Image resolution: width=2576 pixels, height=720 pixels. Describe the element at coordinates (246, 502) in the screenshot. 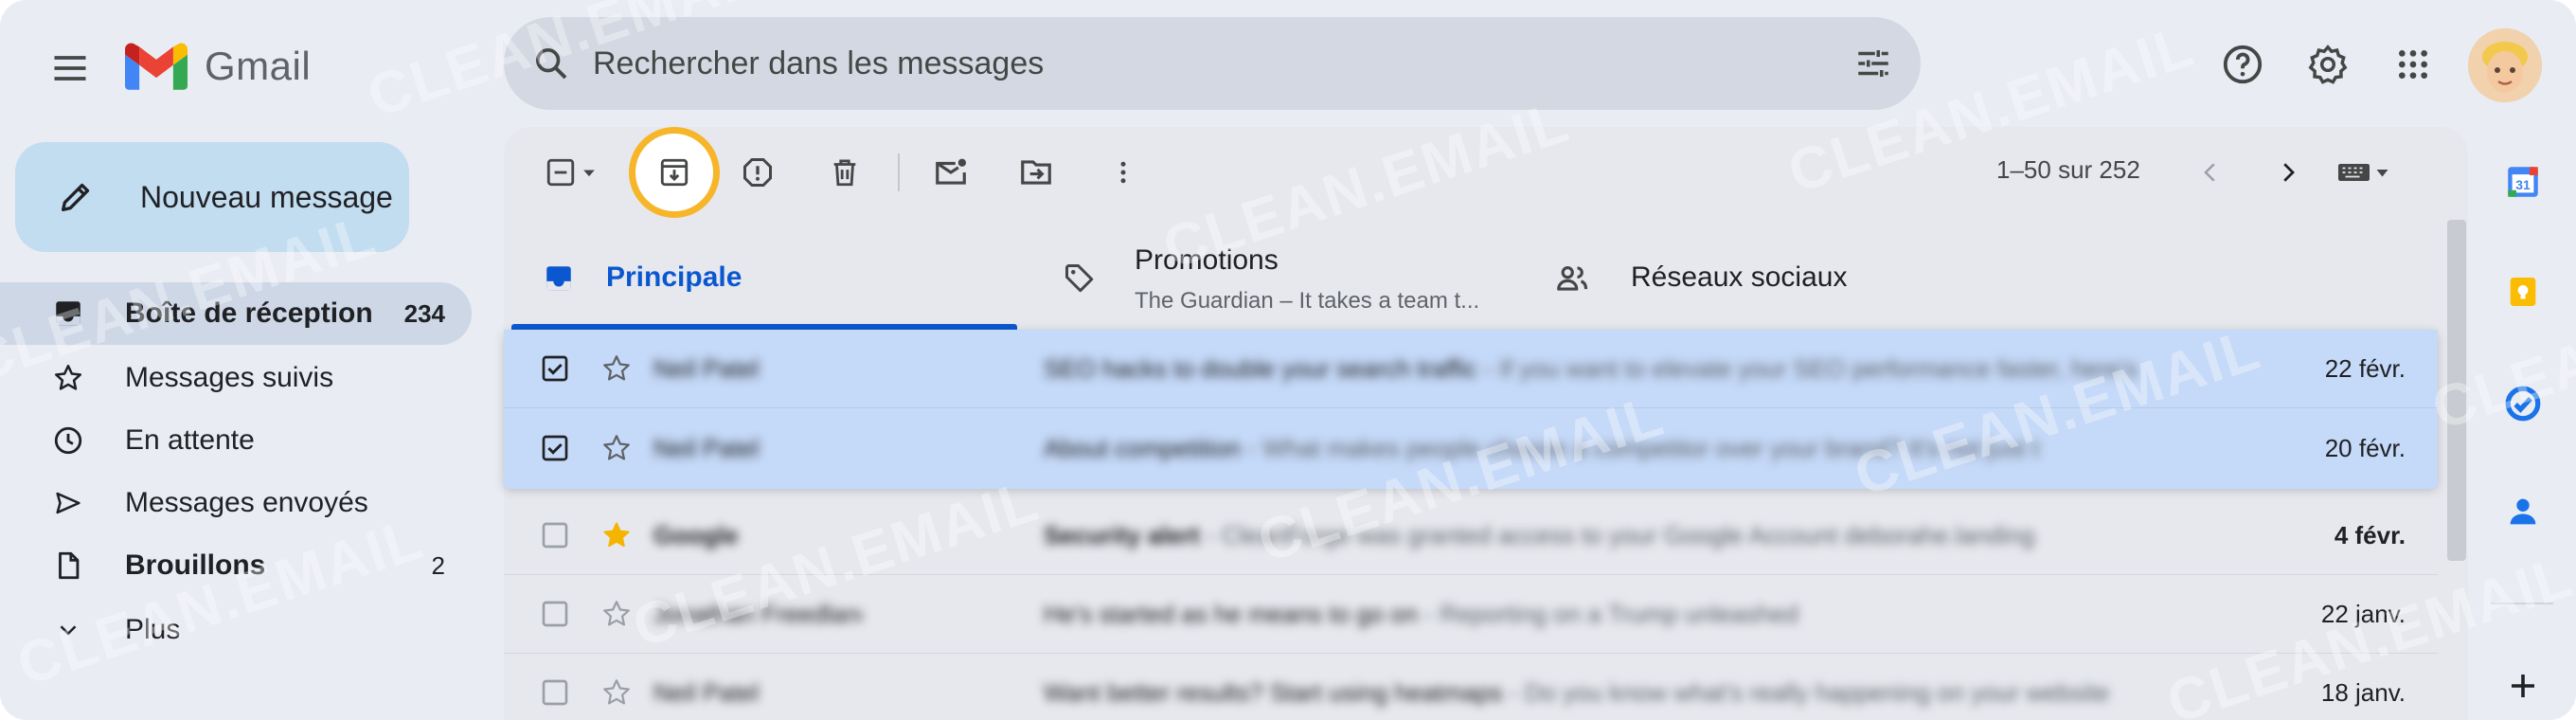

I see `nav-label: Messages envoyés` at that location.